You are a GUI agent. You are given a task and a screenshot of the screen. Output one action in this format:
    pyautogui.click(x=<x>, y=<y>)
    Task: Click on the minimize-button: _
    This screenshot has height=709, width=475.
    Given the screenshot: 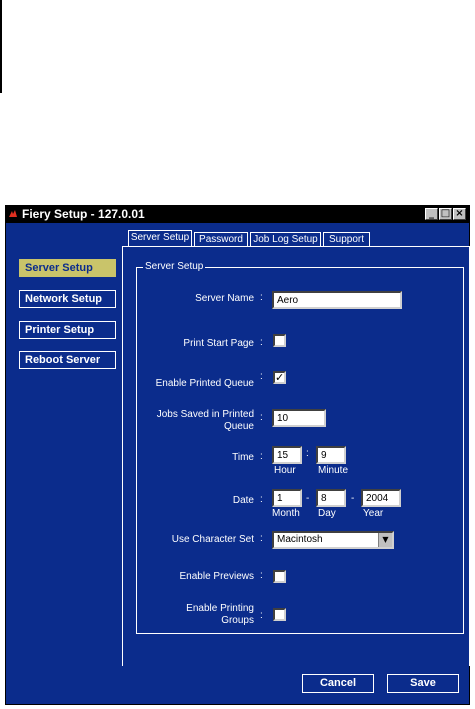 What is the action you would take?
    pyautogui.click(x=431, y=214)
    